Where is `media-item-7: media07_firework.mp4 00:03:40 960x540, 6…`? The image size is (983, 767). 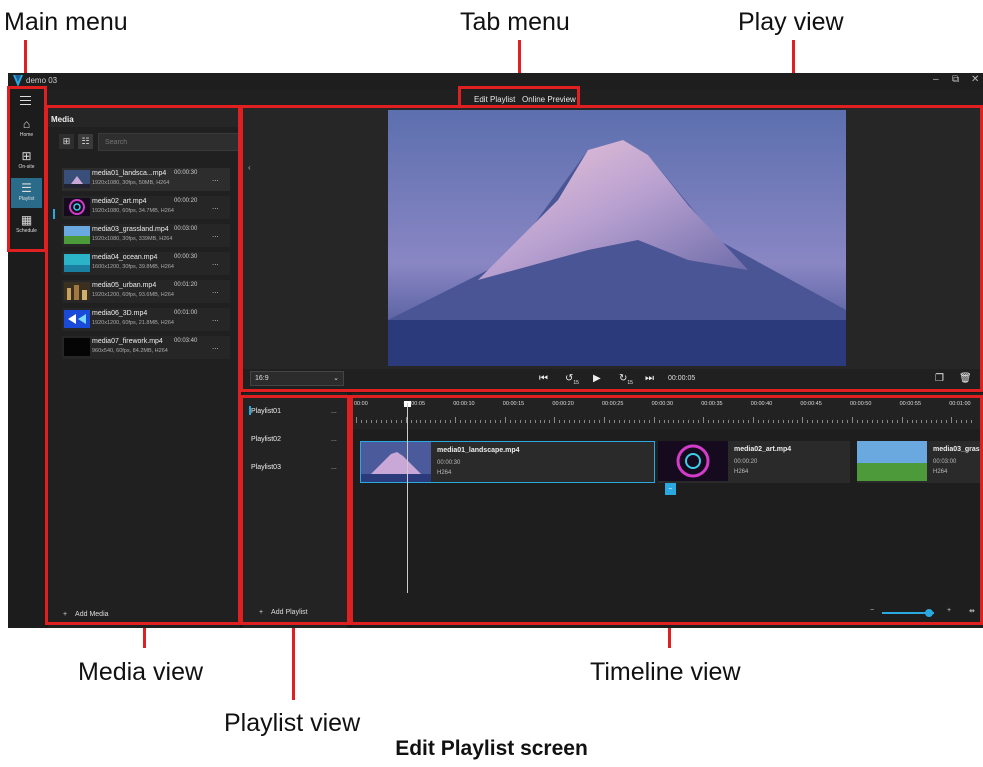
media-item-7: media07_firework.mp4 00:03:40 960x540, 6… is located at coordinates (146, 347).